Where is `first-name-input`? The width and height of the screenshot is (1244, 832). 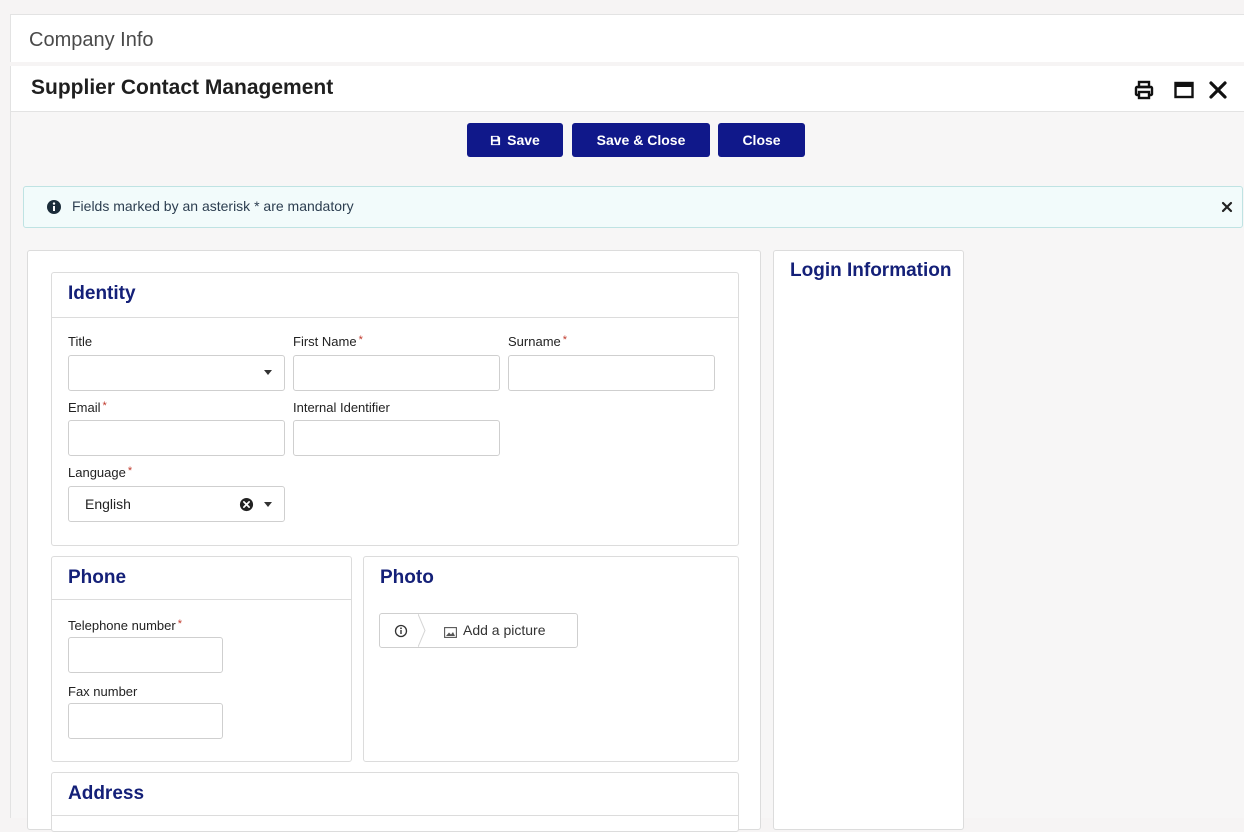 first-name-input is located at coordinates (396, 373).